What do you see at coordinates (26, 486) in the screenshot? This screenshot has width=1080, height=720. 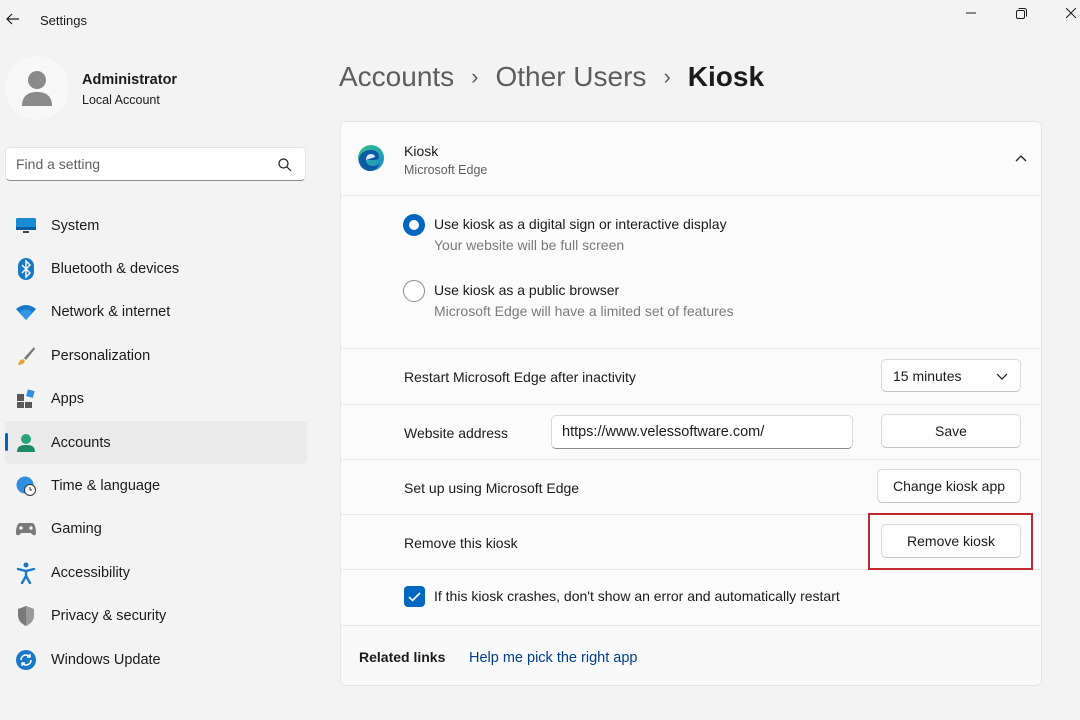 I see `globe-clock-icon` at bounding box center [26, 486].